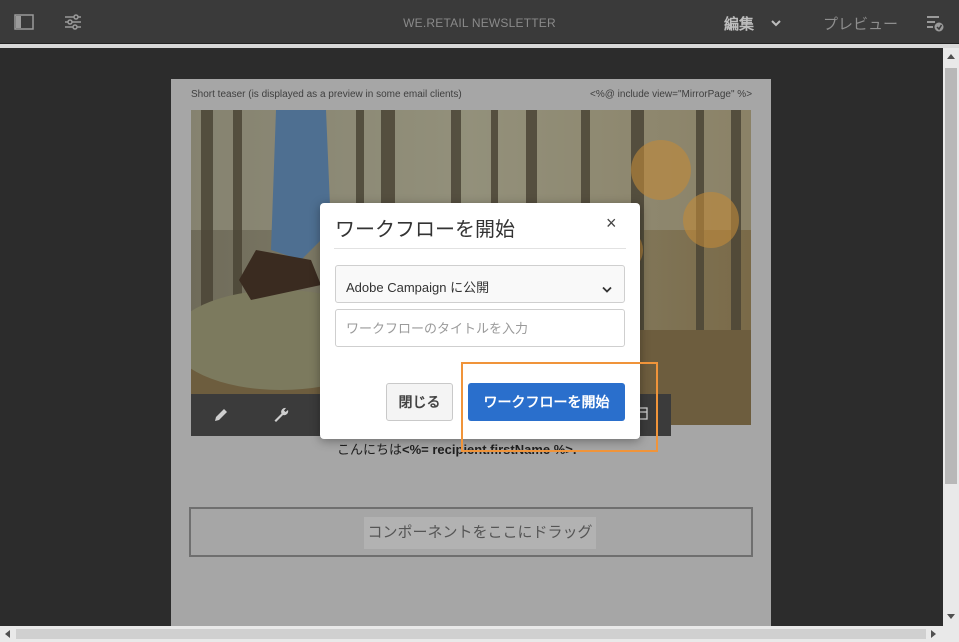 The image size is (959, 642). What do you see at coordinates (425, 230) in the screenshot?
I see `dialog-title: ワークフローを開始` at bounding box center [425, 230].